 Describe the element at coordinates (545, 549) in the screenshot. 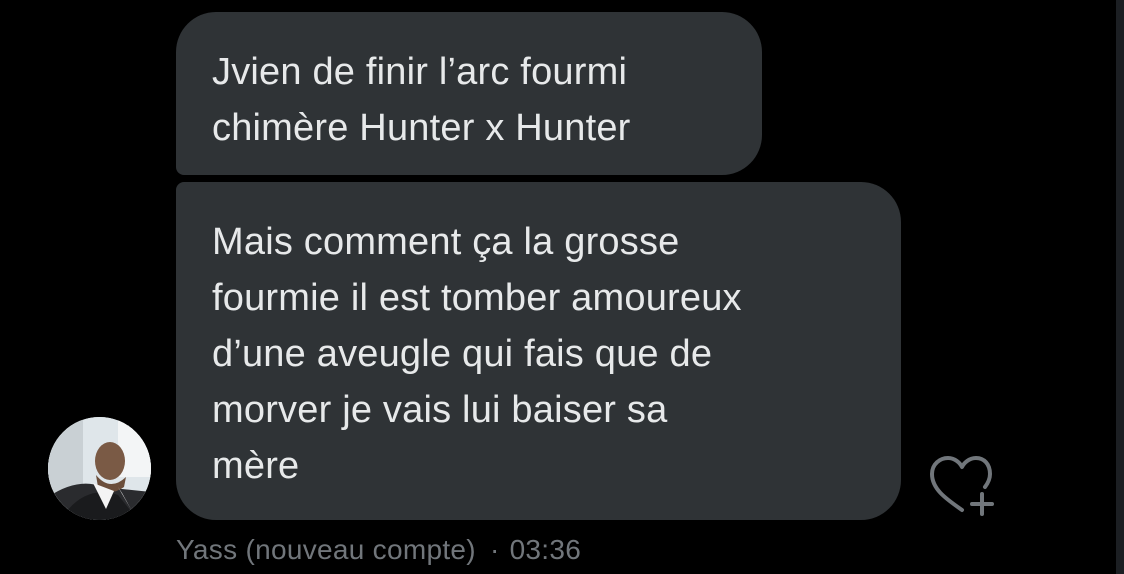

I see `message-timestamp: 03:36` at that location.